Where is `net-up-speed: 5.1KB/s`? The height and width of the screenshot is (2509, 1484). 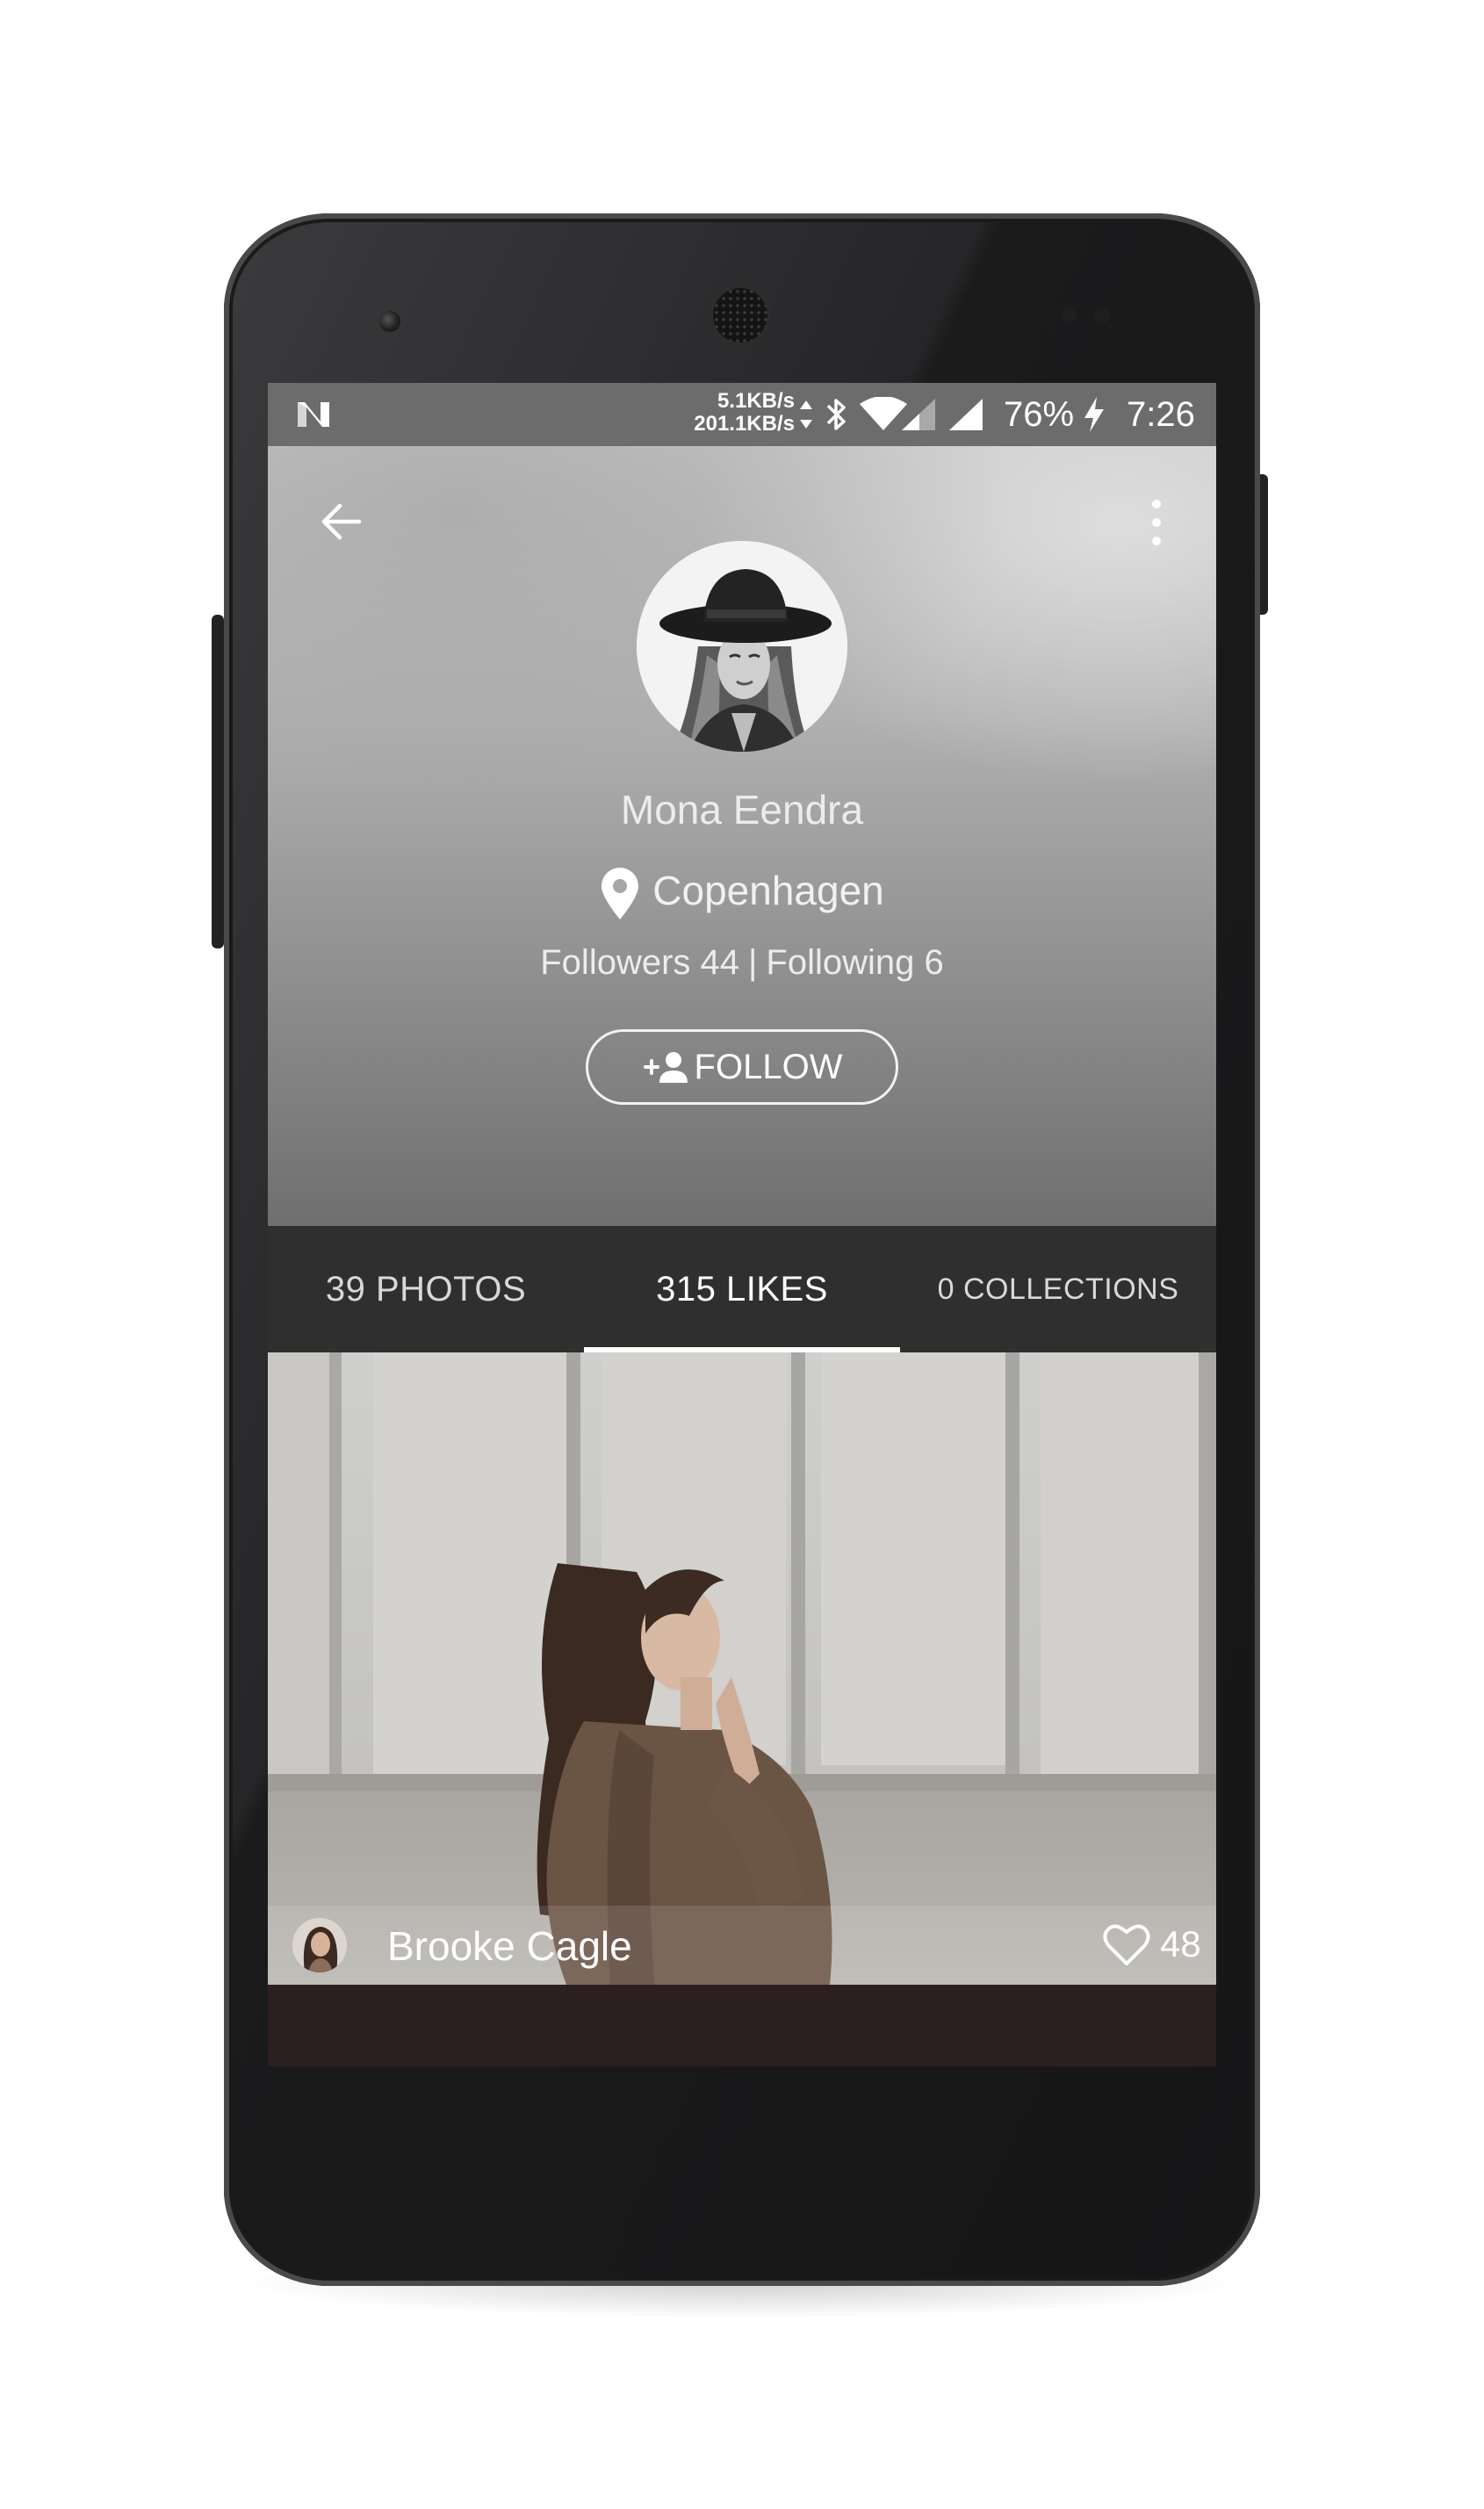 net-up-speed: 5.1KB/s is located at coordinates (756, 401).